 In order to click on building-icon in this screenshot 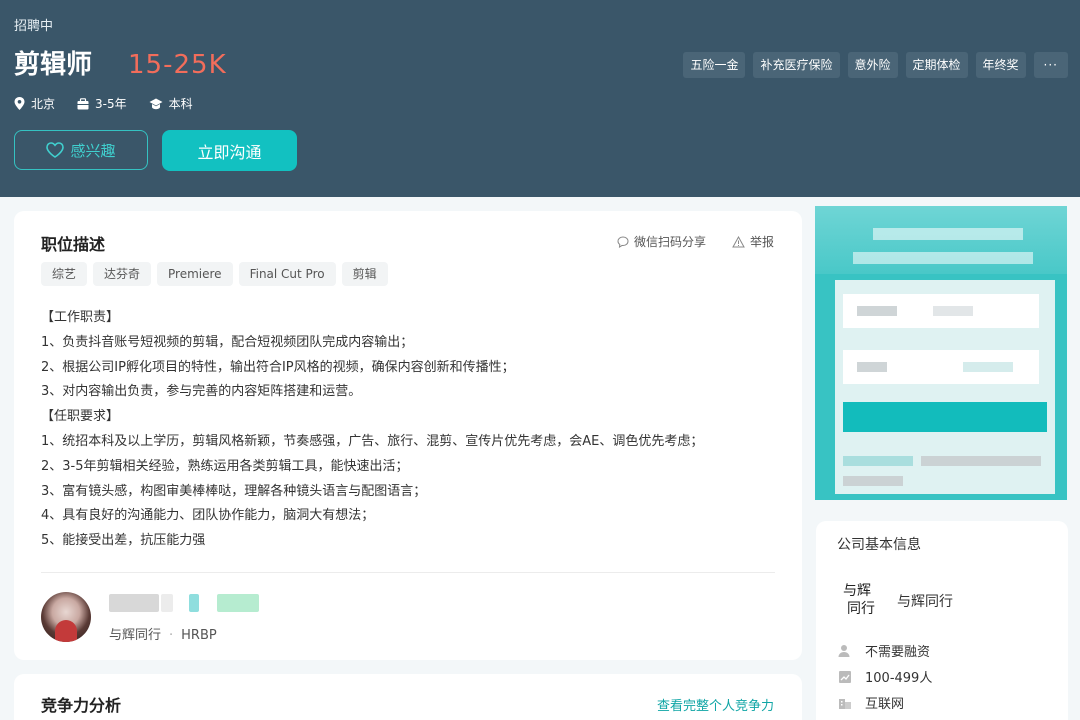, I will do `click(845, 703)`.